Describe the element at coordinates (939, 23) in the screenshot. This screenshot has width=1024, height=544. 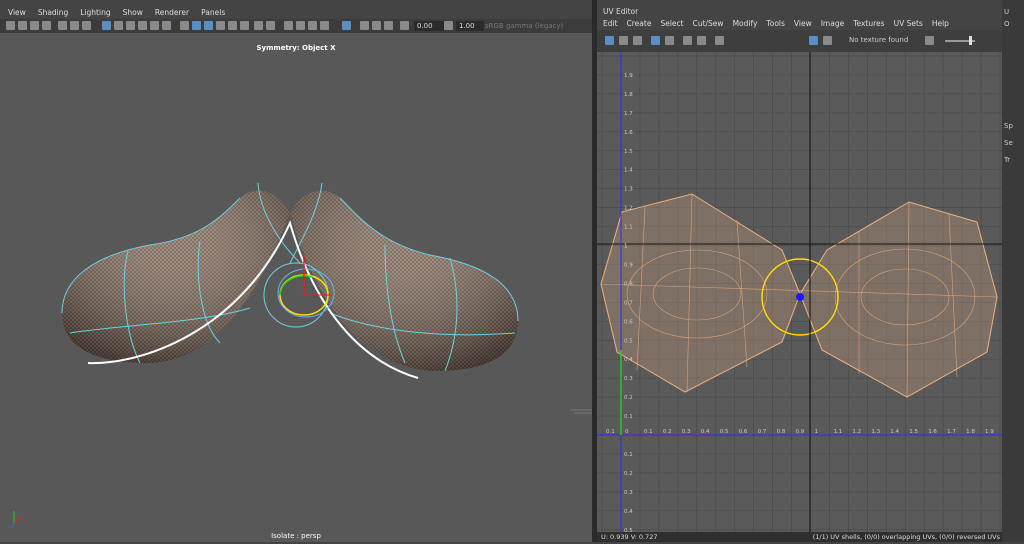
I see `uv-menu-help: Help` at that location.